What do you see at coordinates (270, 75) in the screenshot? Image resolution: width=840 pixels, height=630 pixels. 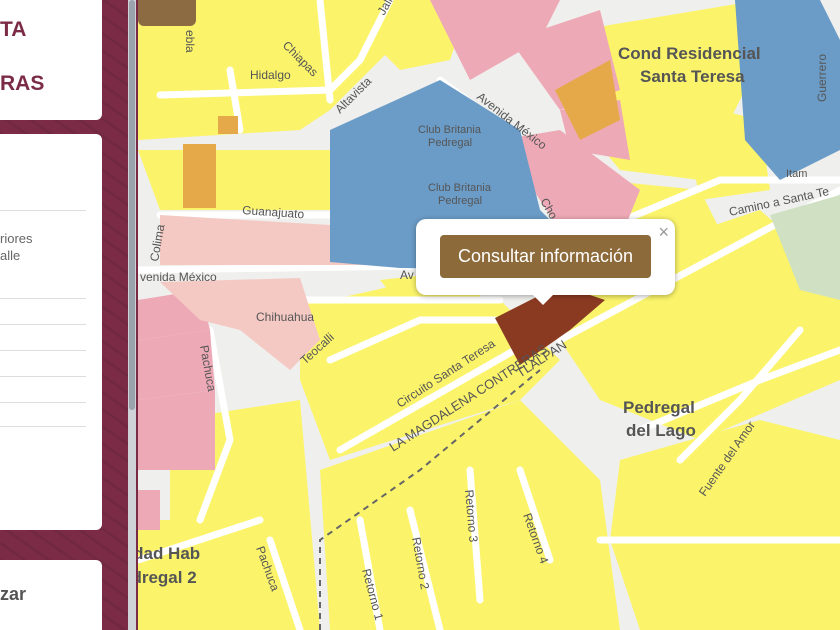 I see `label-hidalgo: Hidalgo` at bounding box center [270, 75].